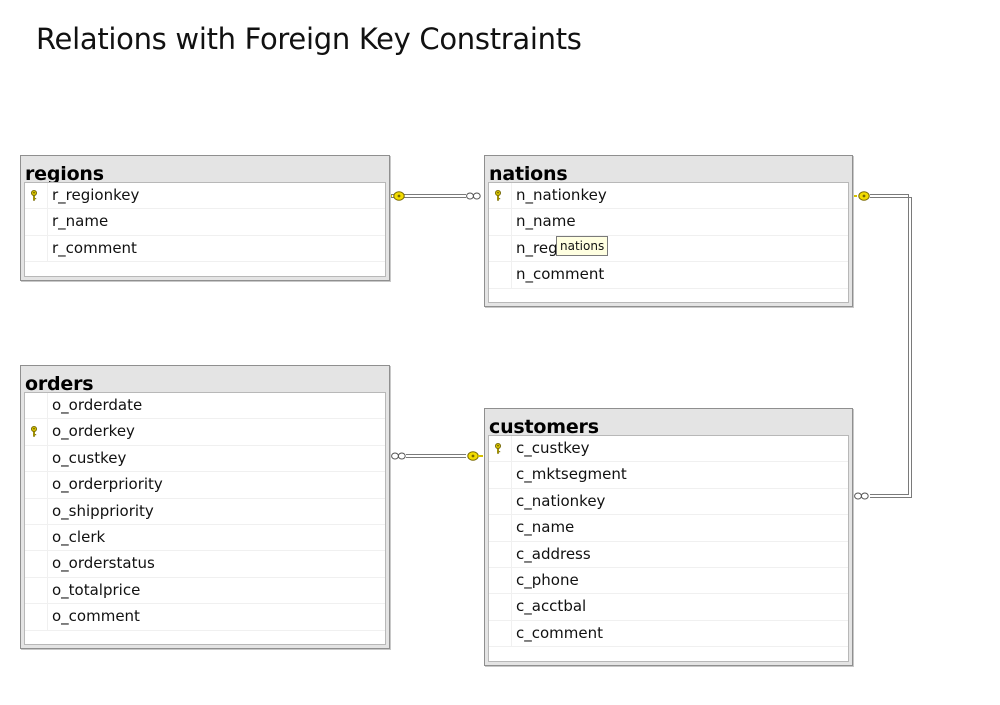 The height and width of the screenshot is (705, 1000). I want to click on table-header: nations, so click(668, 170).